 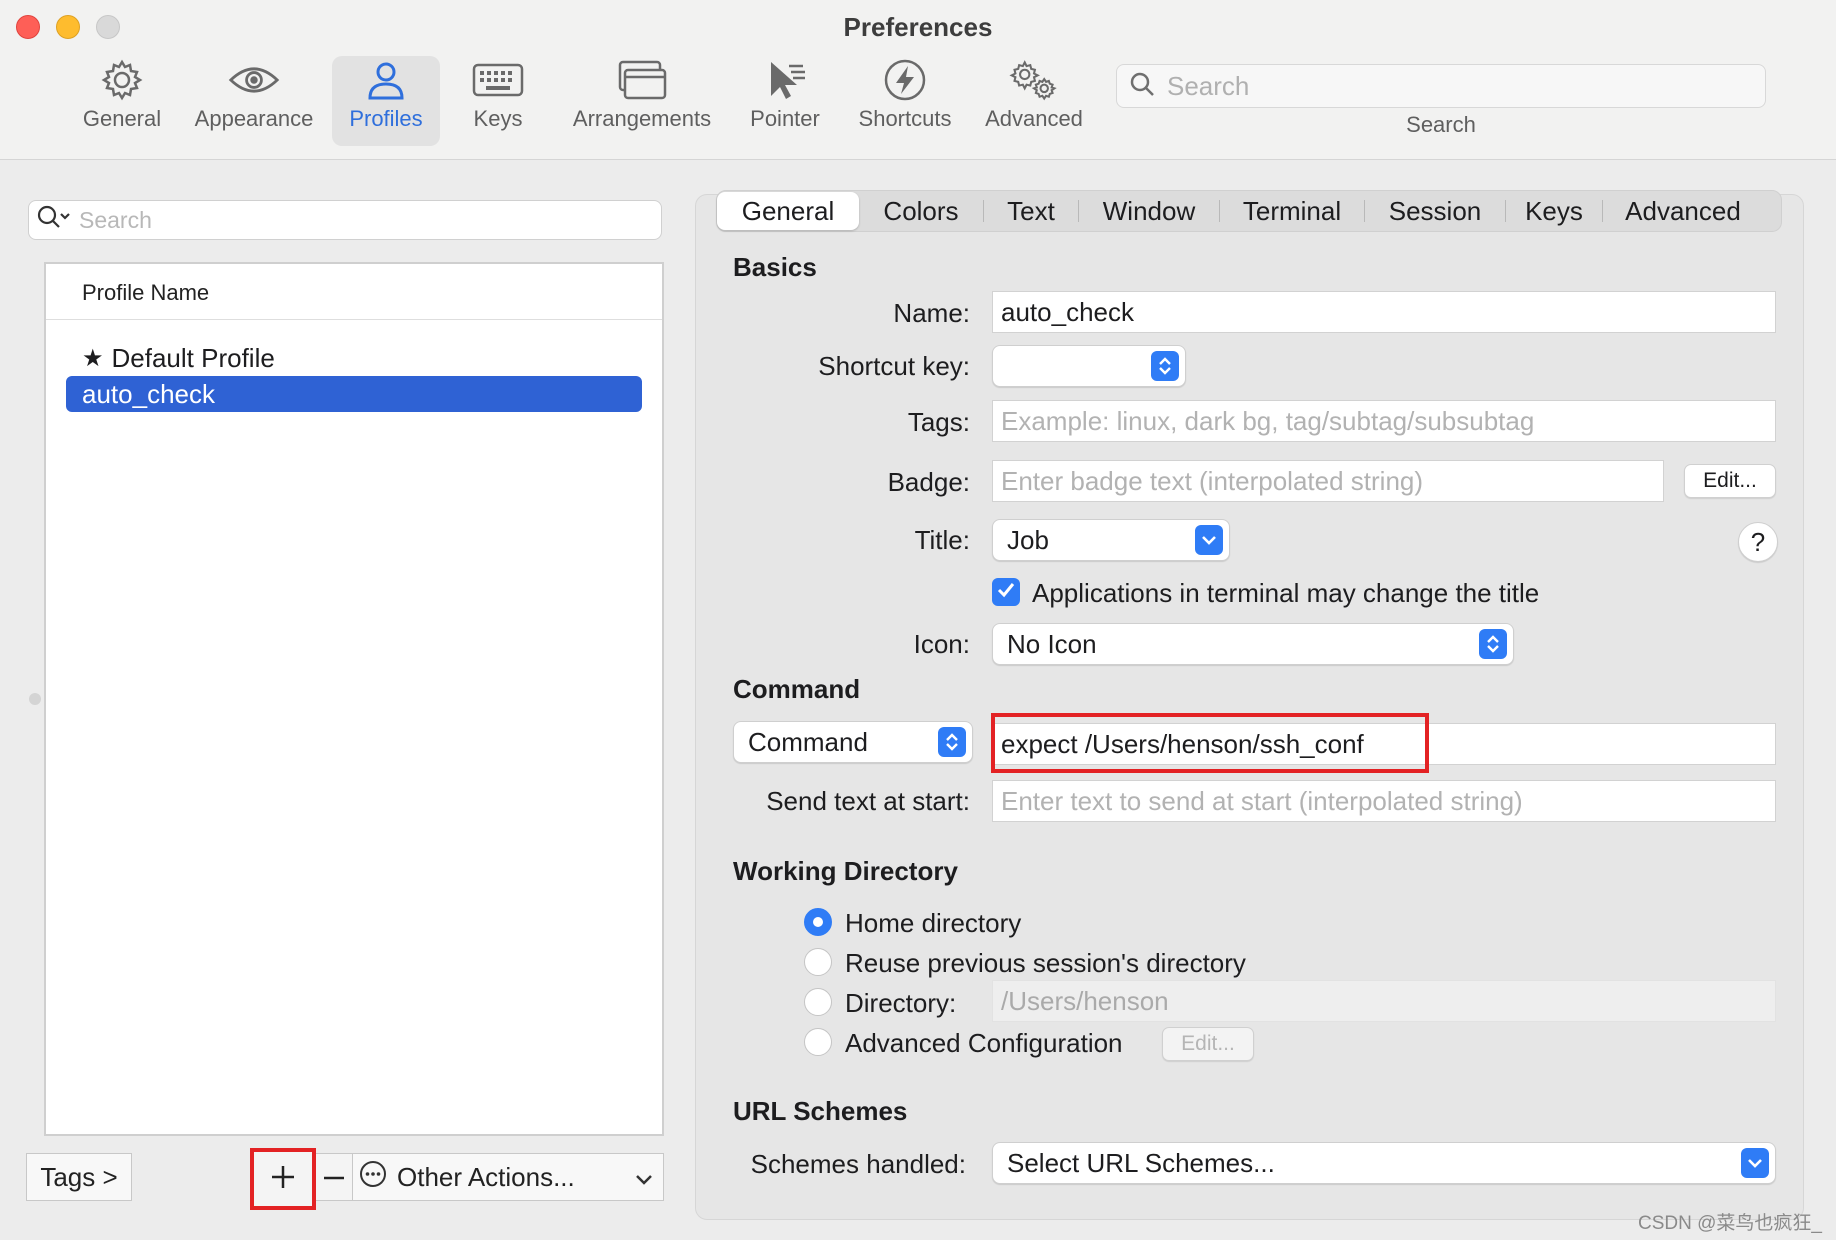 I want to click on name-field, so click(x=1384, y=312).